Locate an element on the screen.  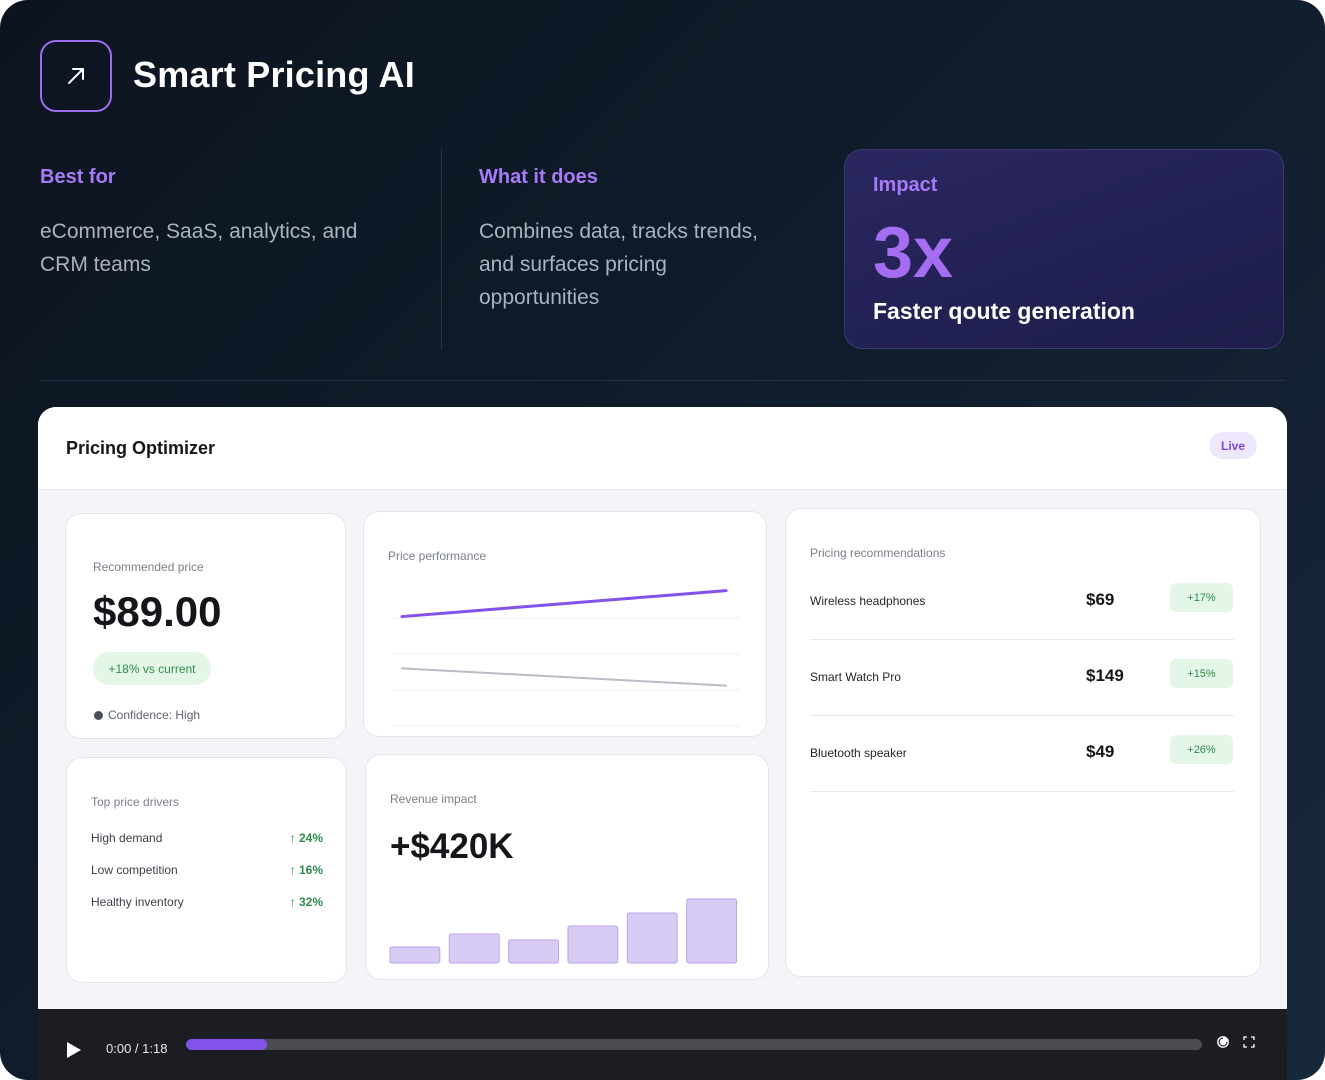
recommendation-row: Smart Watch Pro $149 +15% is located at coordinates (1022, 678).